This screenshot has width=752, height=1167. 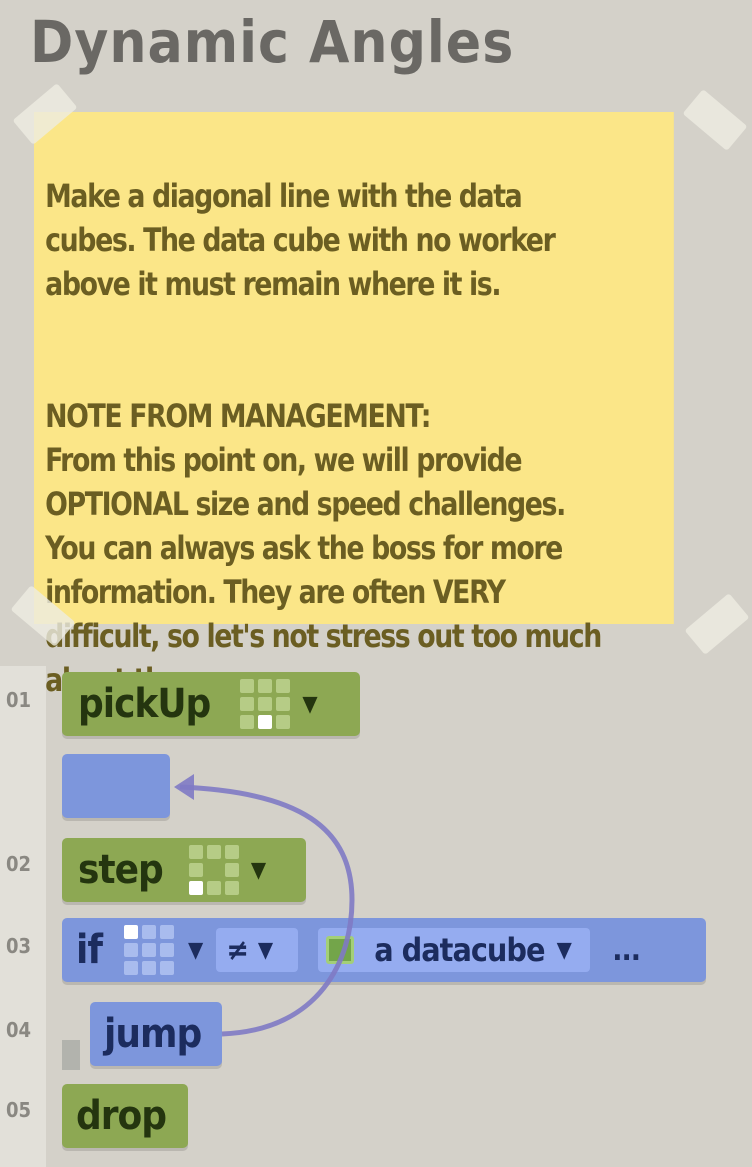 I want to click on line-number-gutter, so click(x=23, y=916).